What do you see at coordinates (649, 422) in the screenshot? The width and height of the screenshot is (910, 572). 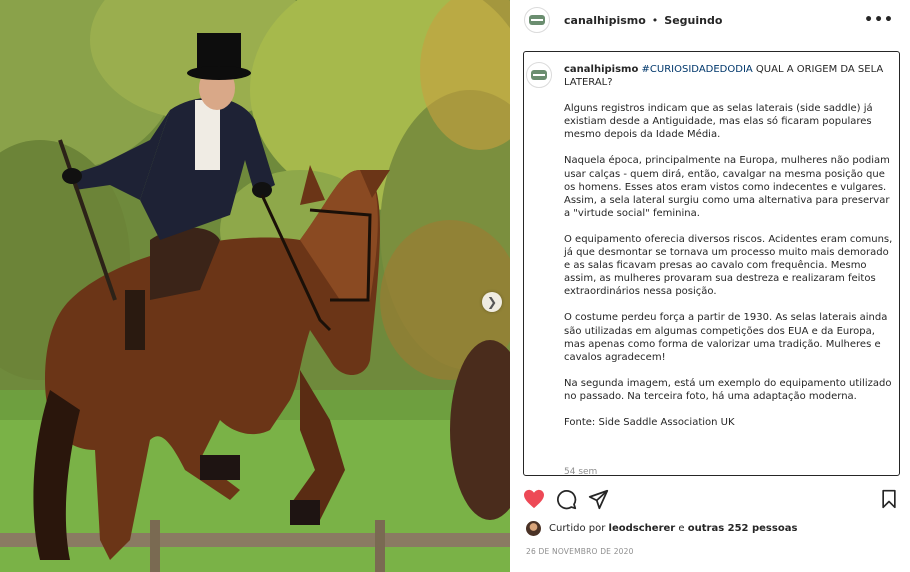 I see `caption-paragraph: Fonte: Side Saddle Association UK` at bounding box center [649, 422].